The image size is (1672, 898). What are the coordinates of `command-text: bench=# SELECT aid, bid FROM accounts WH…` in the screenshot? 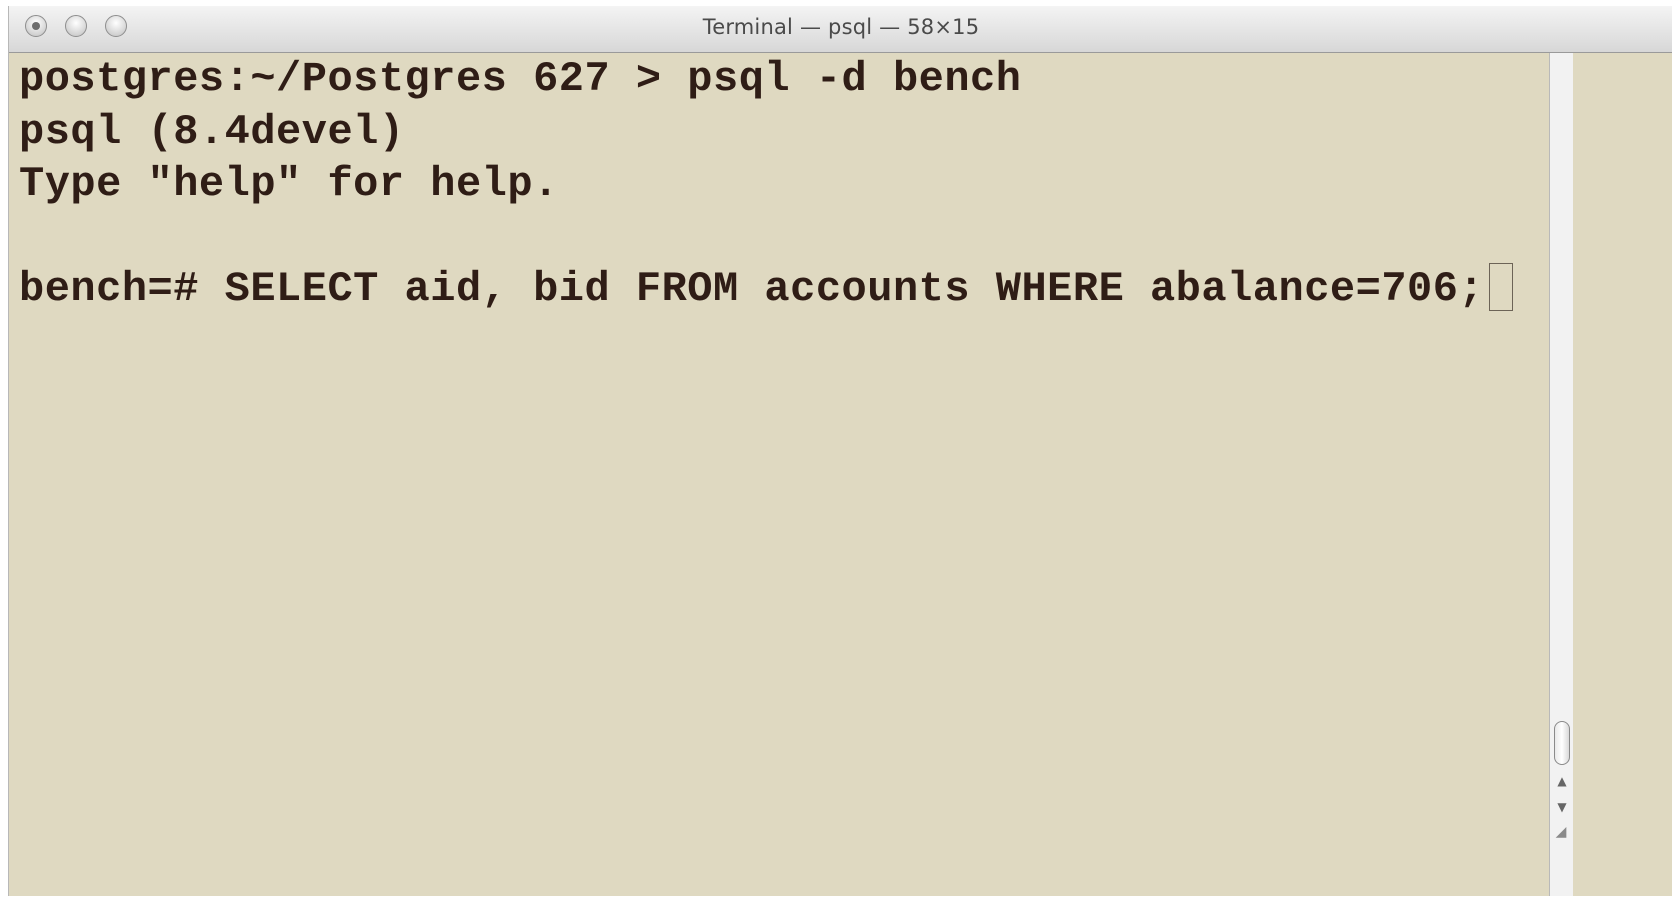 It's located at (752, 289).